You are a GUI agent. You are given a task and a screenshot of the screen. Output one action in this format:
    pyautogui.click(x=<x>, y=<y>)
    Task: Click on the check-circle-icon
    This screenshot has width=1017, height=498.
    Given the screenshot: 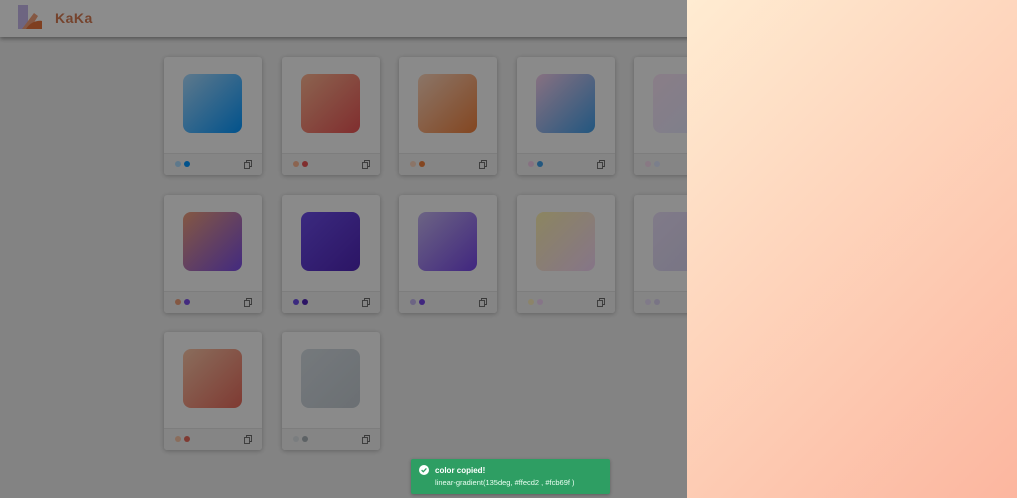 What is the action you would take?
    pyautogui.click(x=424, y=470)
    